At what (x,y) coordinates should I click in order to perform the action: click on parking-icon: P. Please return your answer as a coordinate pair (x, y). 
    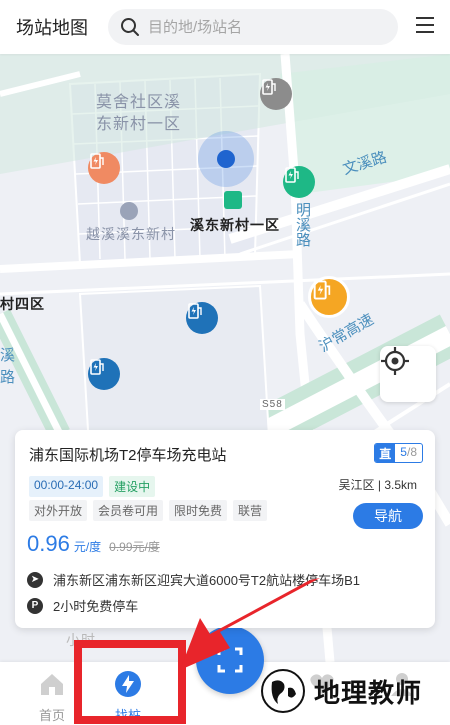
    Looking at the image, I should click on (35, 605).